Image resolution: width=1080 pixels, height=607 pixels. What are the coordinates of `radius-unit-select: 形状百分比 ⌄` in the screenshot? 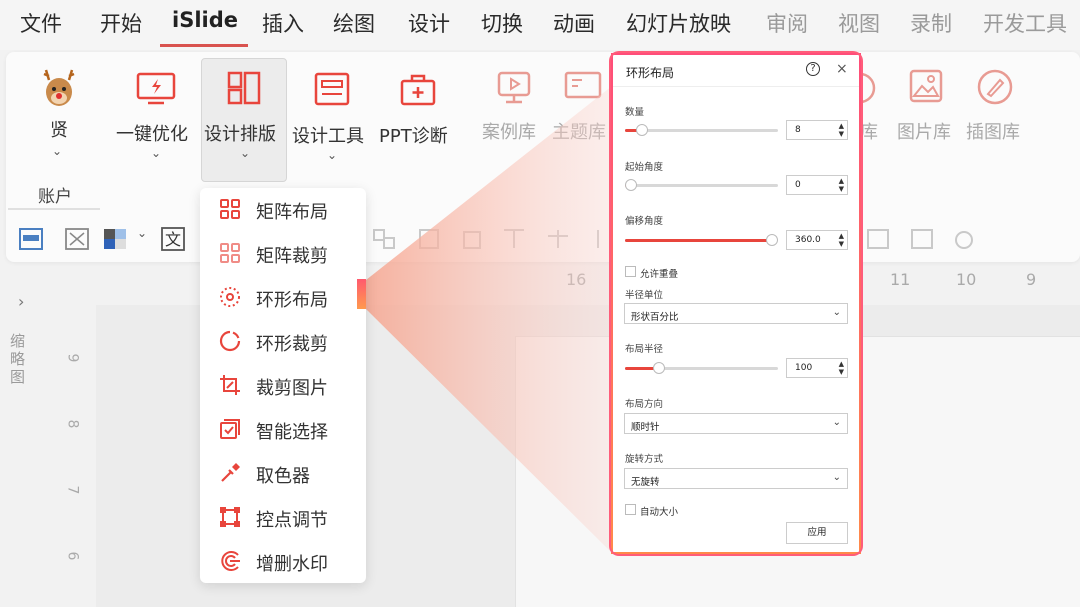 It's located at (736, 313).